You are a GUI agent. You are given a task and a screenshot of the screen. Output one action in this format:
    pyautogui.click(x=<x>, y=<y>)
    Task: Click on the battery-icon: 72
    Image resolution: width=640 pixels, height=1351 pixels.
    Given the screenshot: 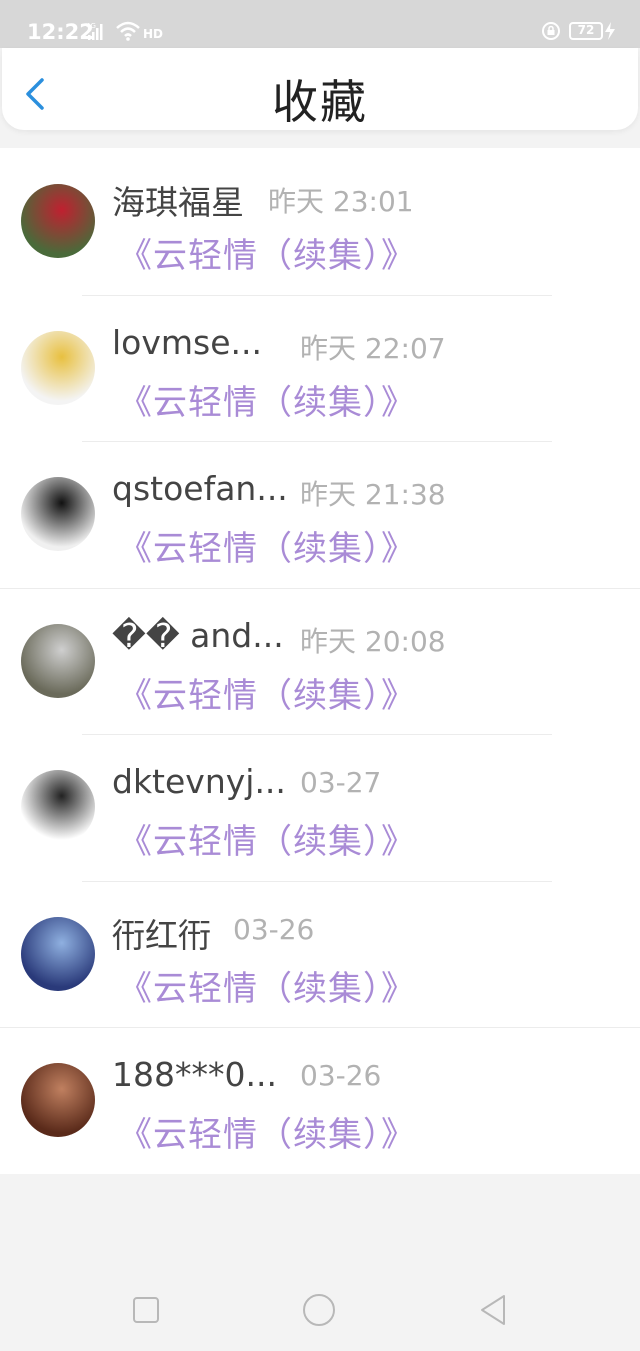 What is the action you would take?
    pyautogui.click(x=586, y=31)
    